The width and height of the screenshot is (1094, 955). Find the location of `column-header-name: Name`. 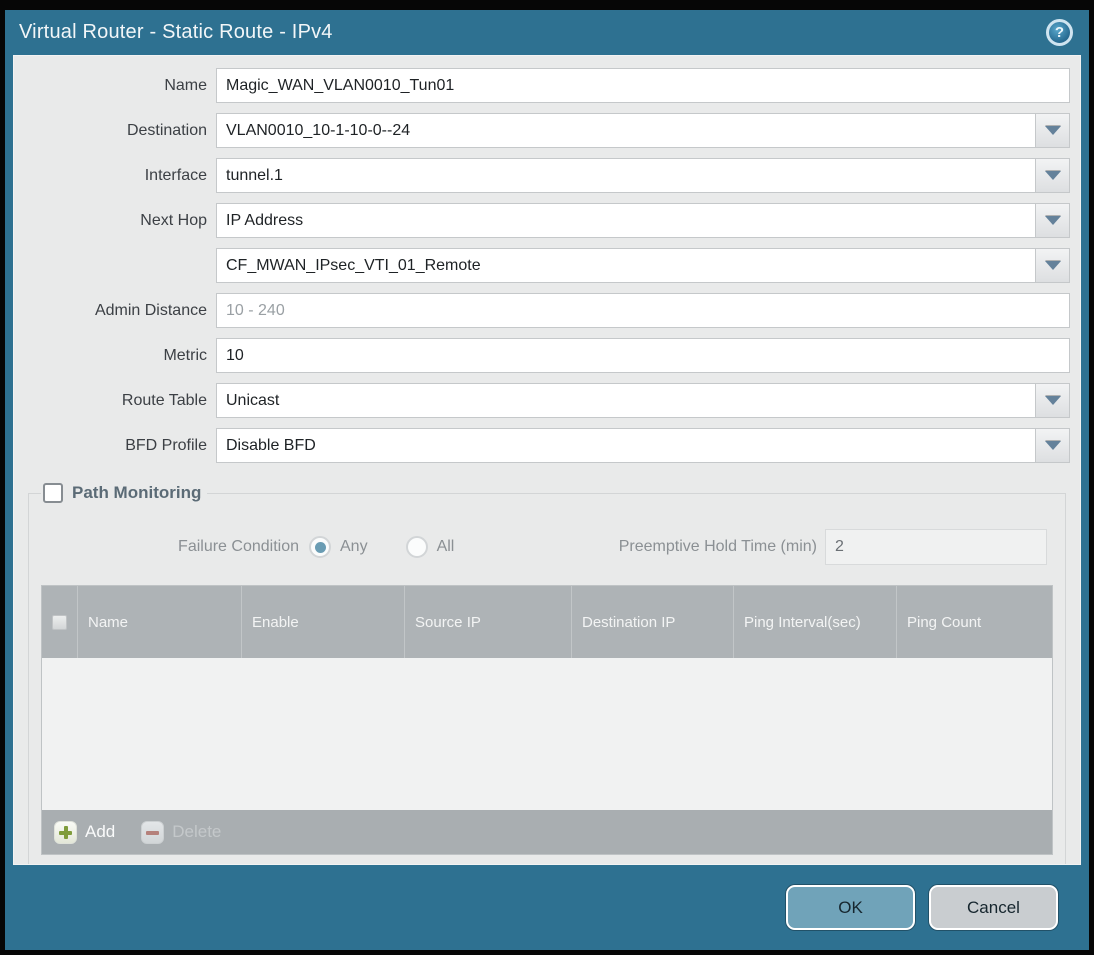

column-header-name: Name is located at coordinates (160, 622).